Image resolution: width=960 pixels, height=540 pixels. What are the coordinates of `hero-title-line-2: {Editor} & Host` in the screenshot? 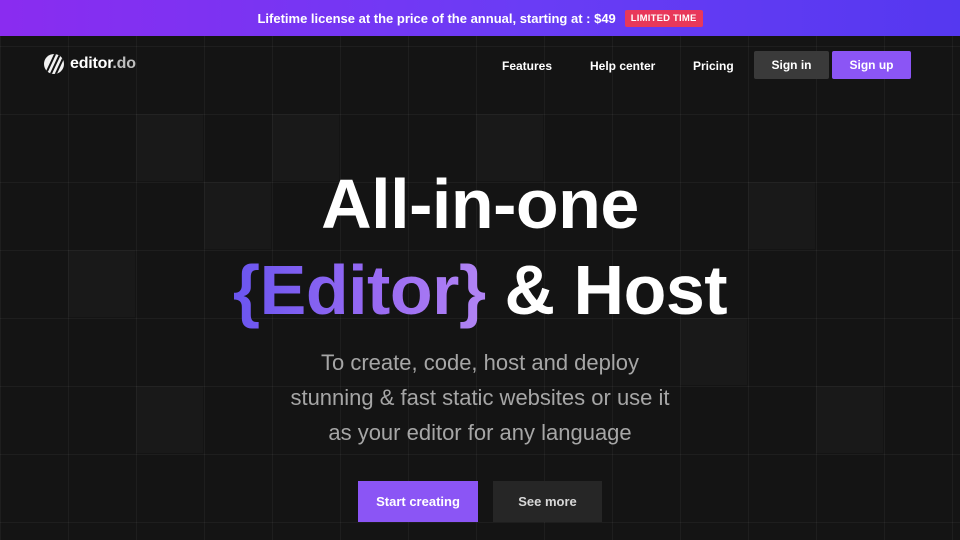 It's located at (480, 290).